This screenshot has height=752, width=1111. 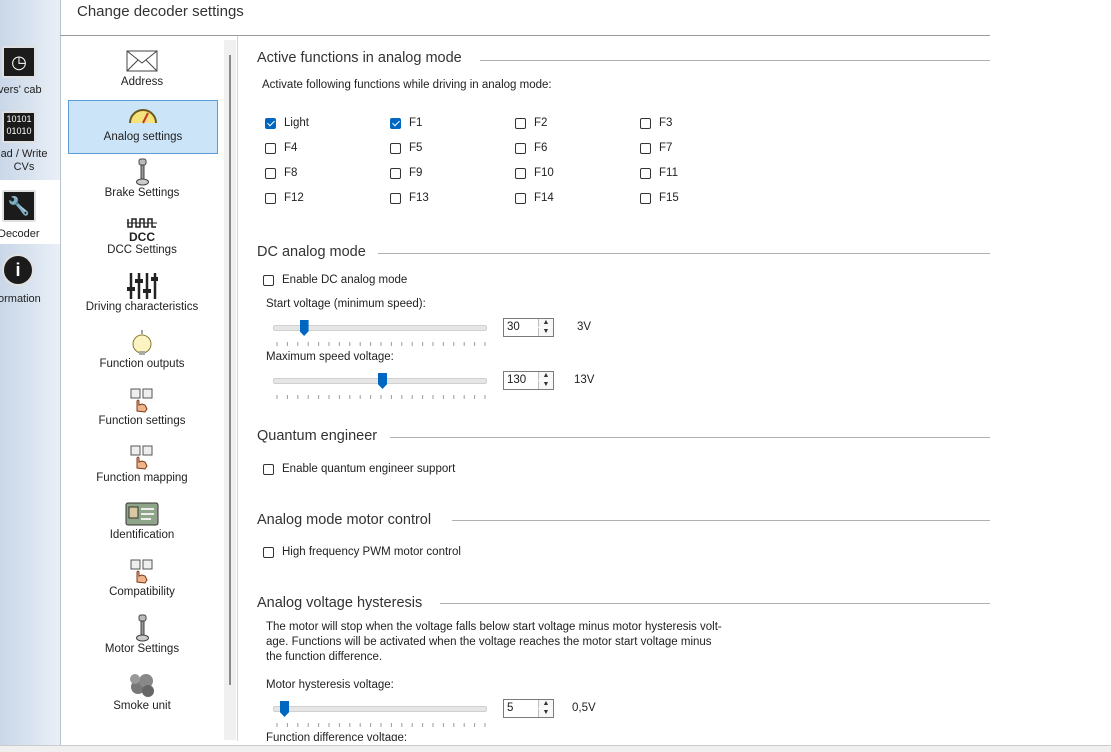 I want to click on function-checkbox: F9, so click(x=406, y=173).